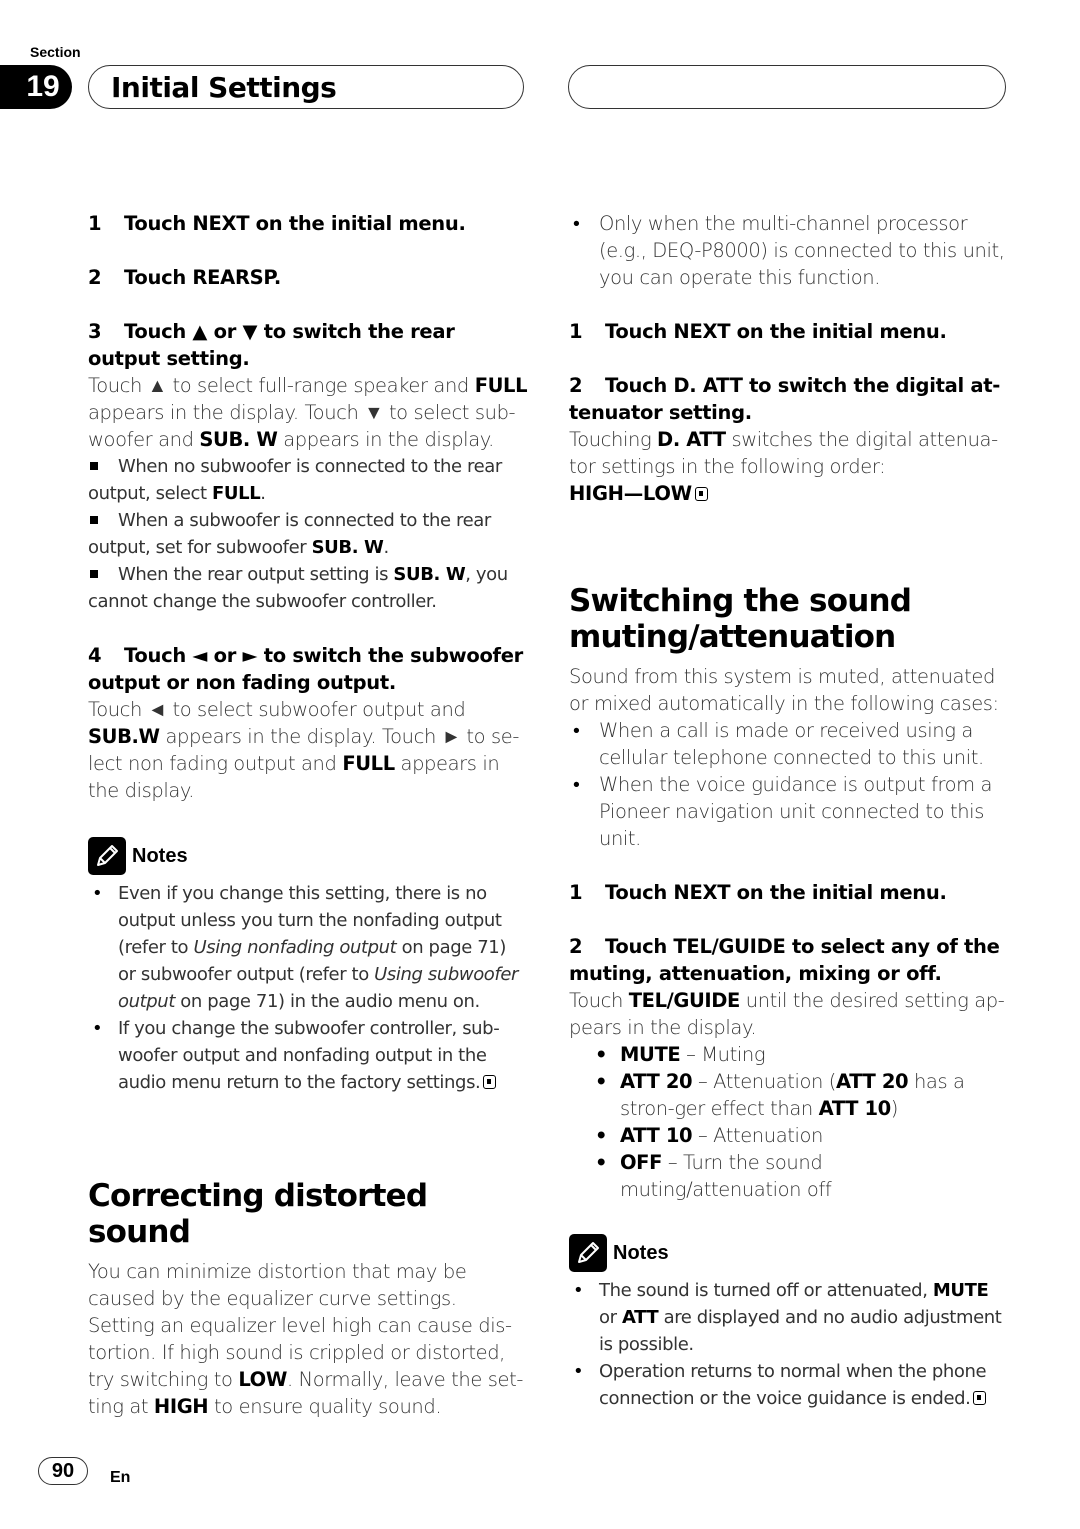 Image resolution: width=1080 pixels, height=1529 pixels. What do you see at coordinates (63, 1471) in the screenshot?
I see `page-number: 90` at bounding box center [63, 1471].